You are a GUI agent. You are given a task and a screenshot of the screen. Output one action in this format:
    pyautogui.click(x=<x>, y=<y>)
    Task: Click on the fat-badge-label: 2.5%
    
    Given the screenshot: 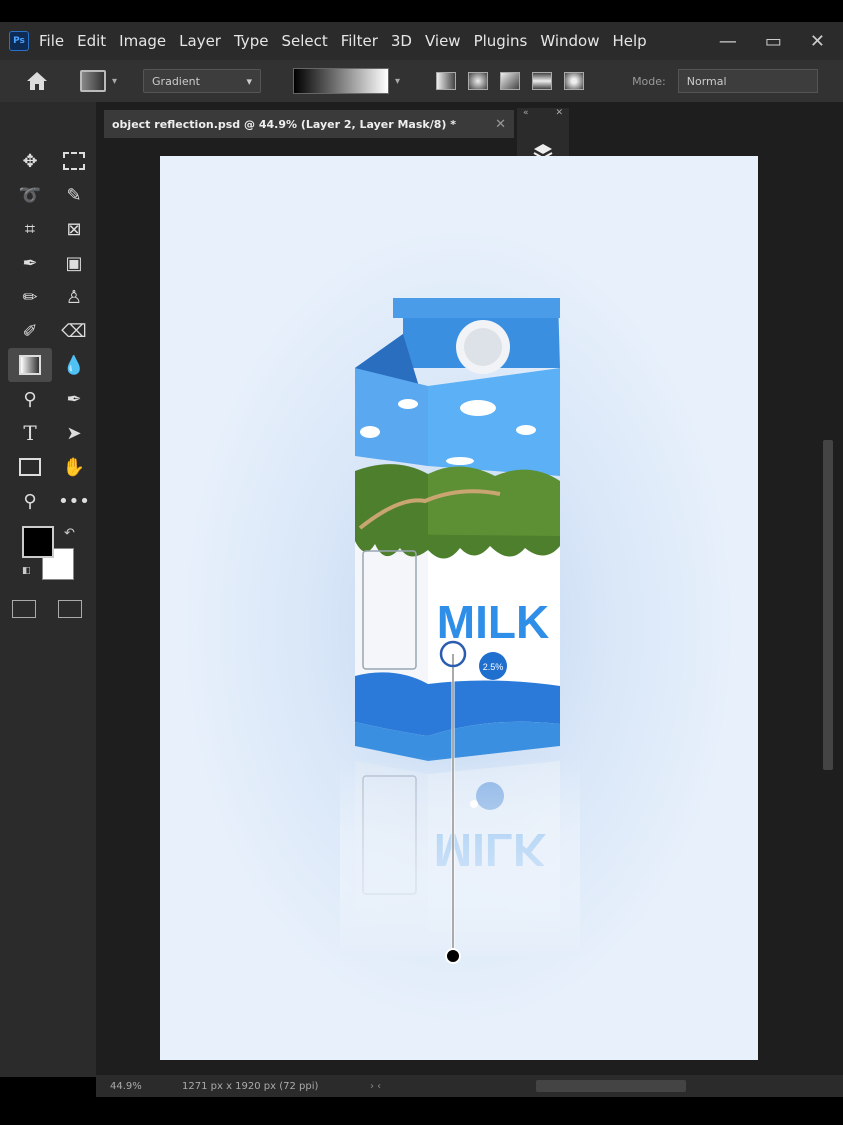 What is the action you would take?
    pyautogui.click(x=493, y=667)
    